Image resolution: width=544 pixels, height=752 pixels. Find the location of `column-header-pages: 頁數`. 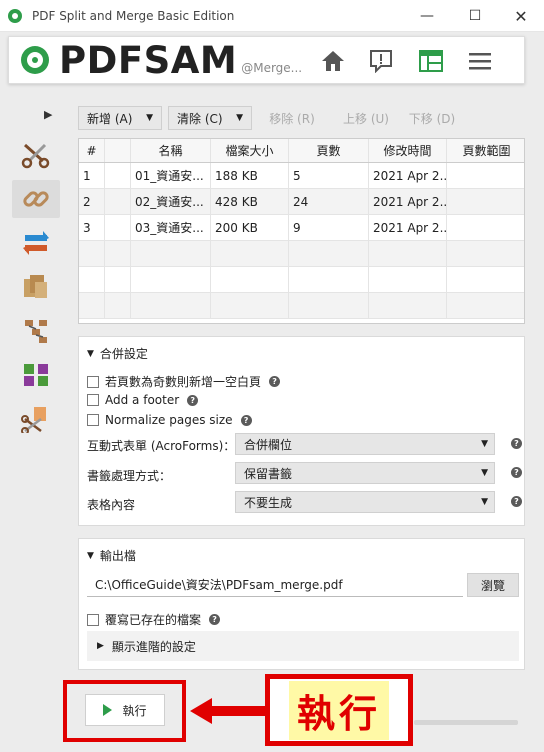

column-header-pages: 頁數 is located at coordinates (329, 150).